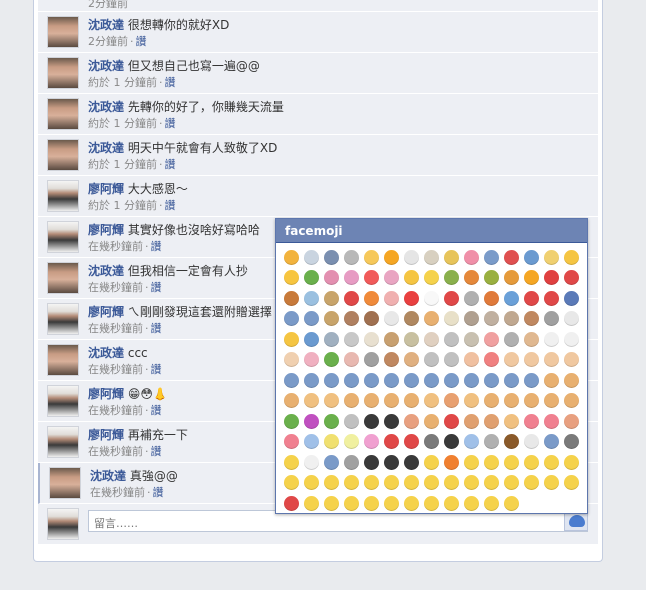 The height and width of the screenshot is (590, 646). Describe the element at coordinates (576, 521) in the screenshot. I see `emoji-picker-button` at that location.